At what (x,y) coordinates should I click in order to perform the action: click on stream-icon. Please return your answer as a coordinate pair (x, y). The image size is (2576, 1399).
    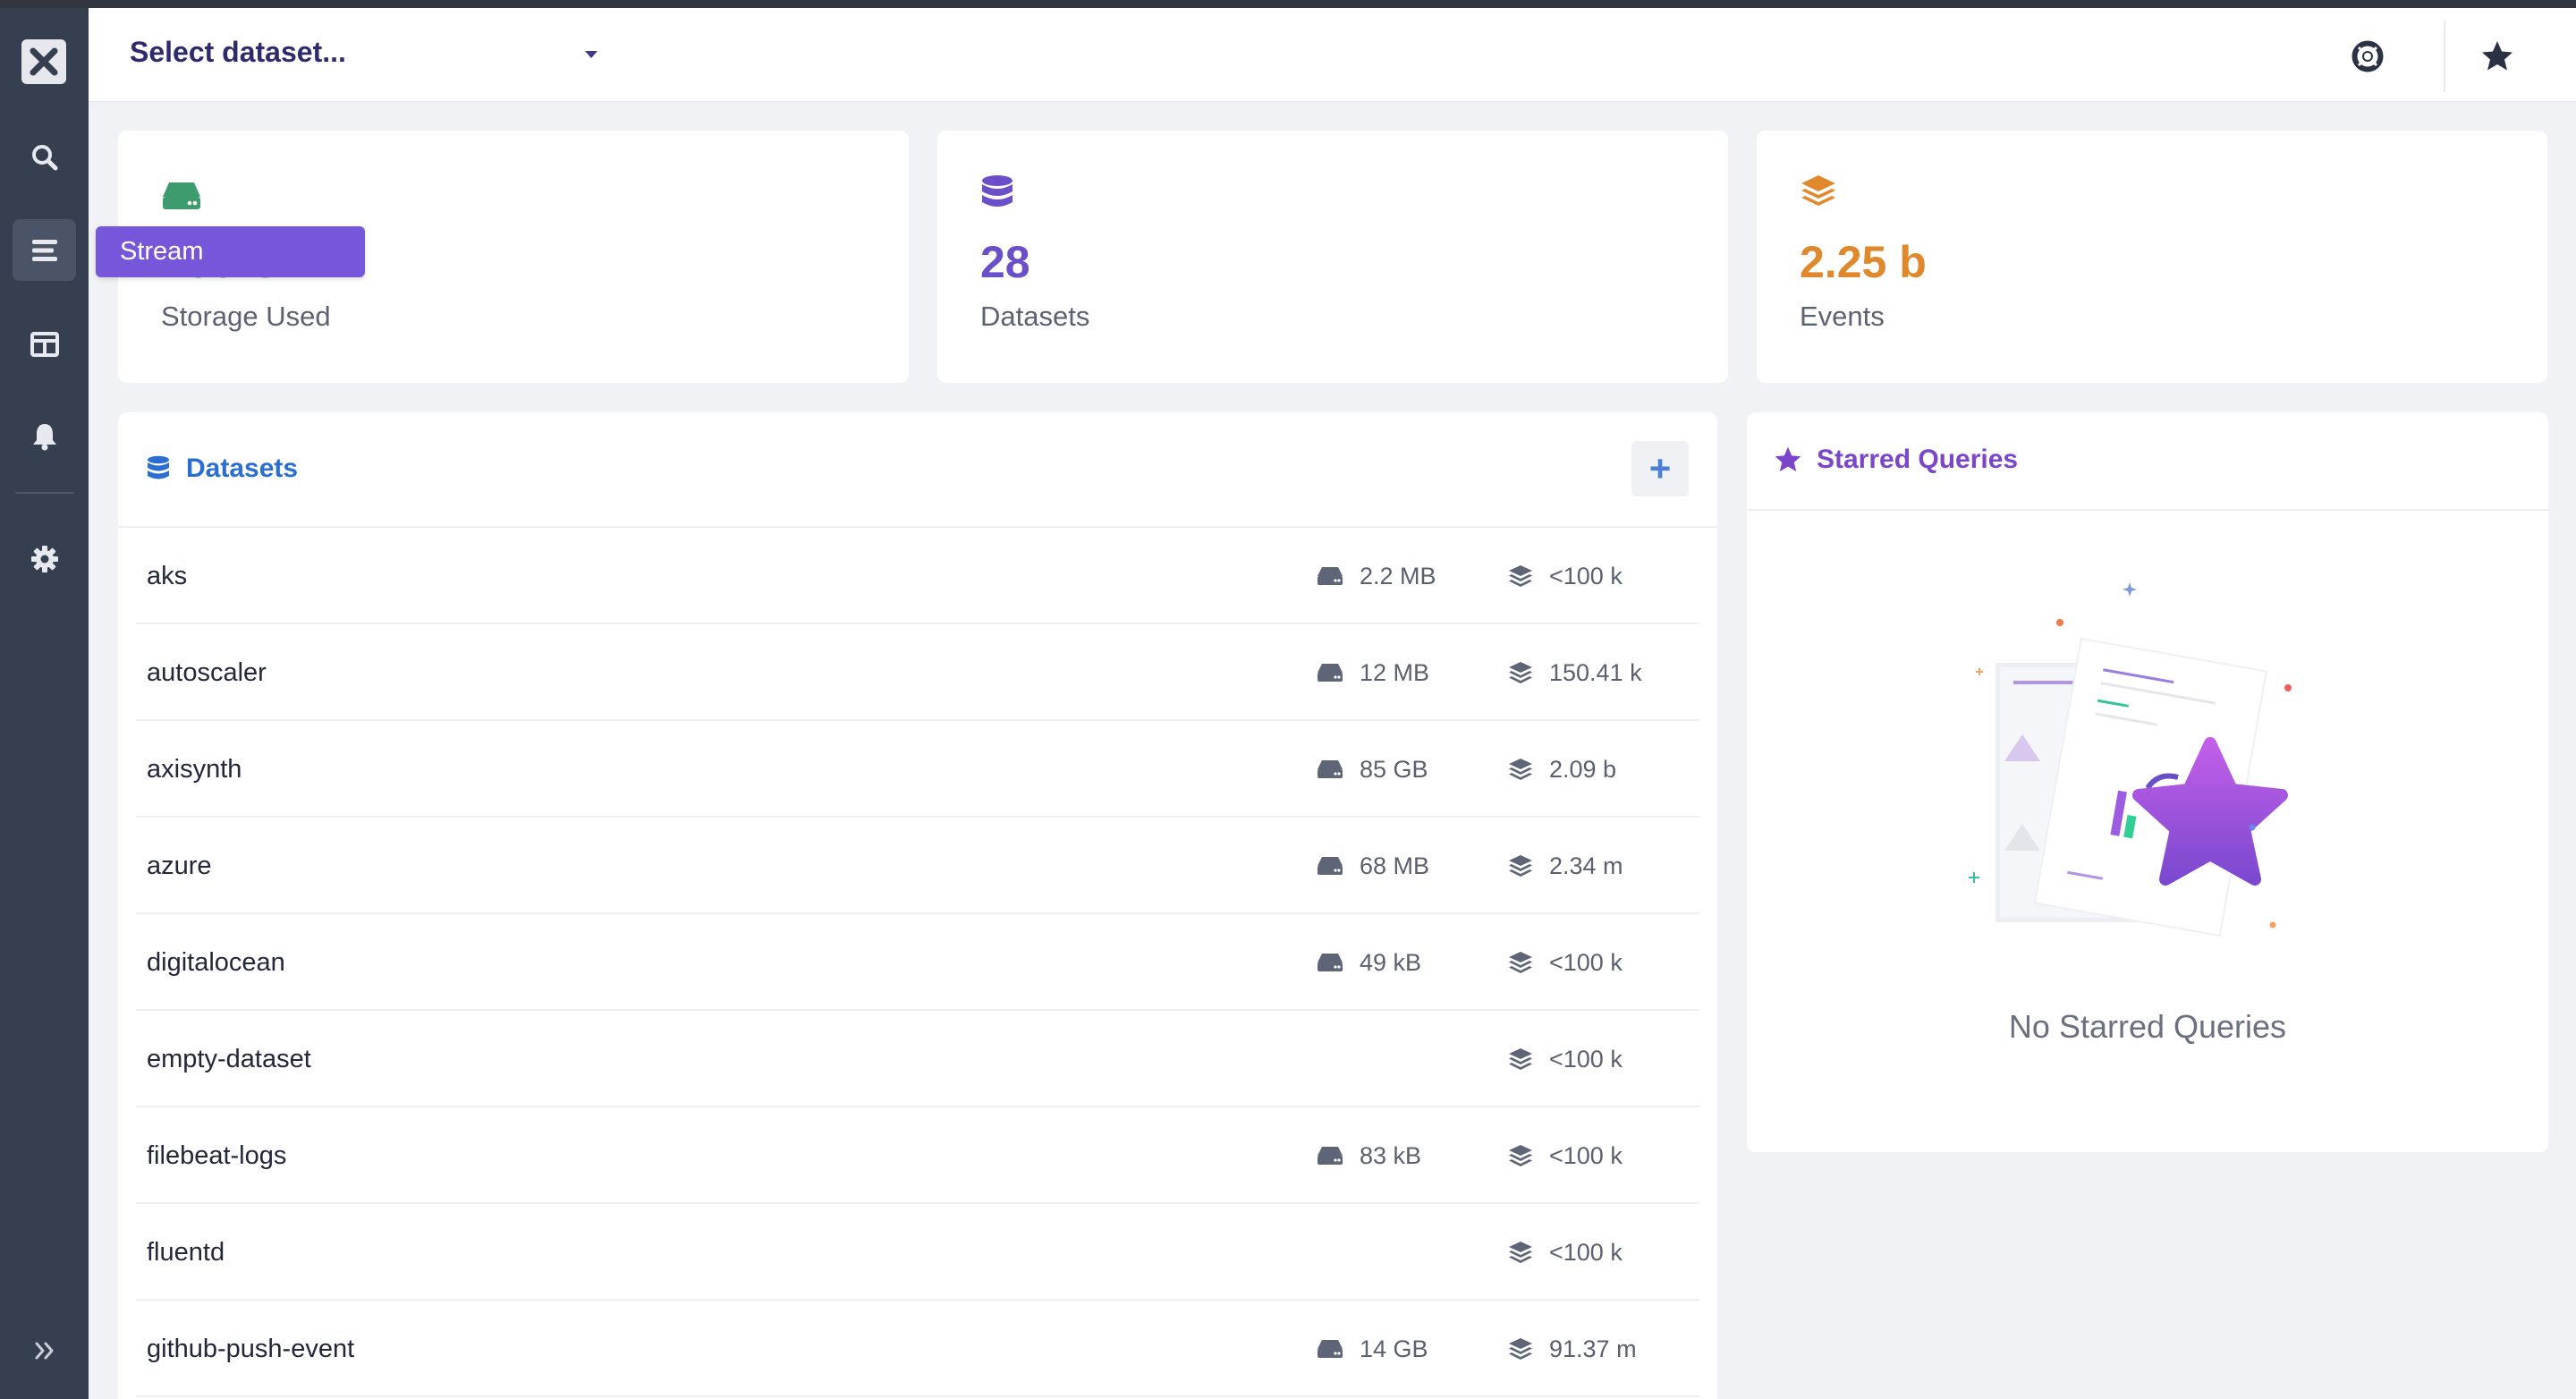
    Looking at the image, I should click on (44, 250).